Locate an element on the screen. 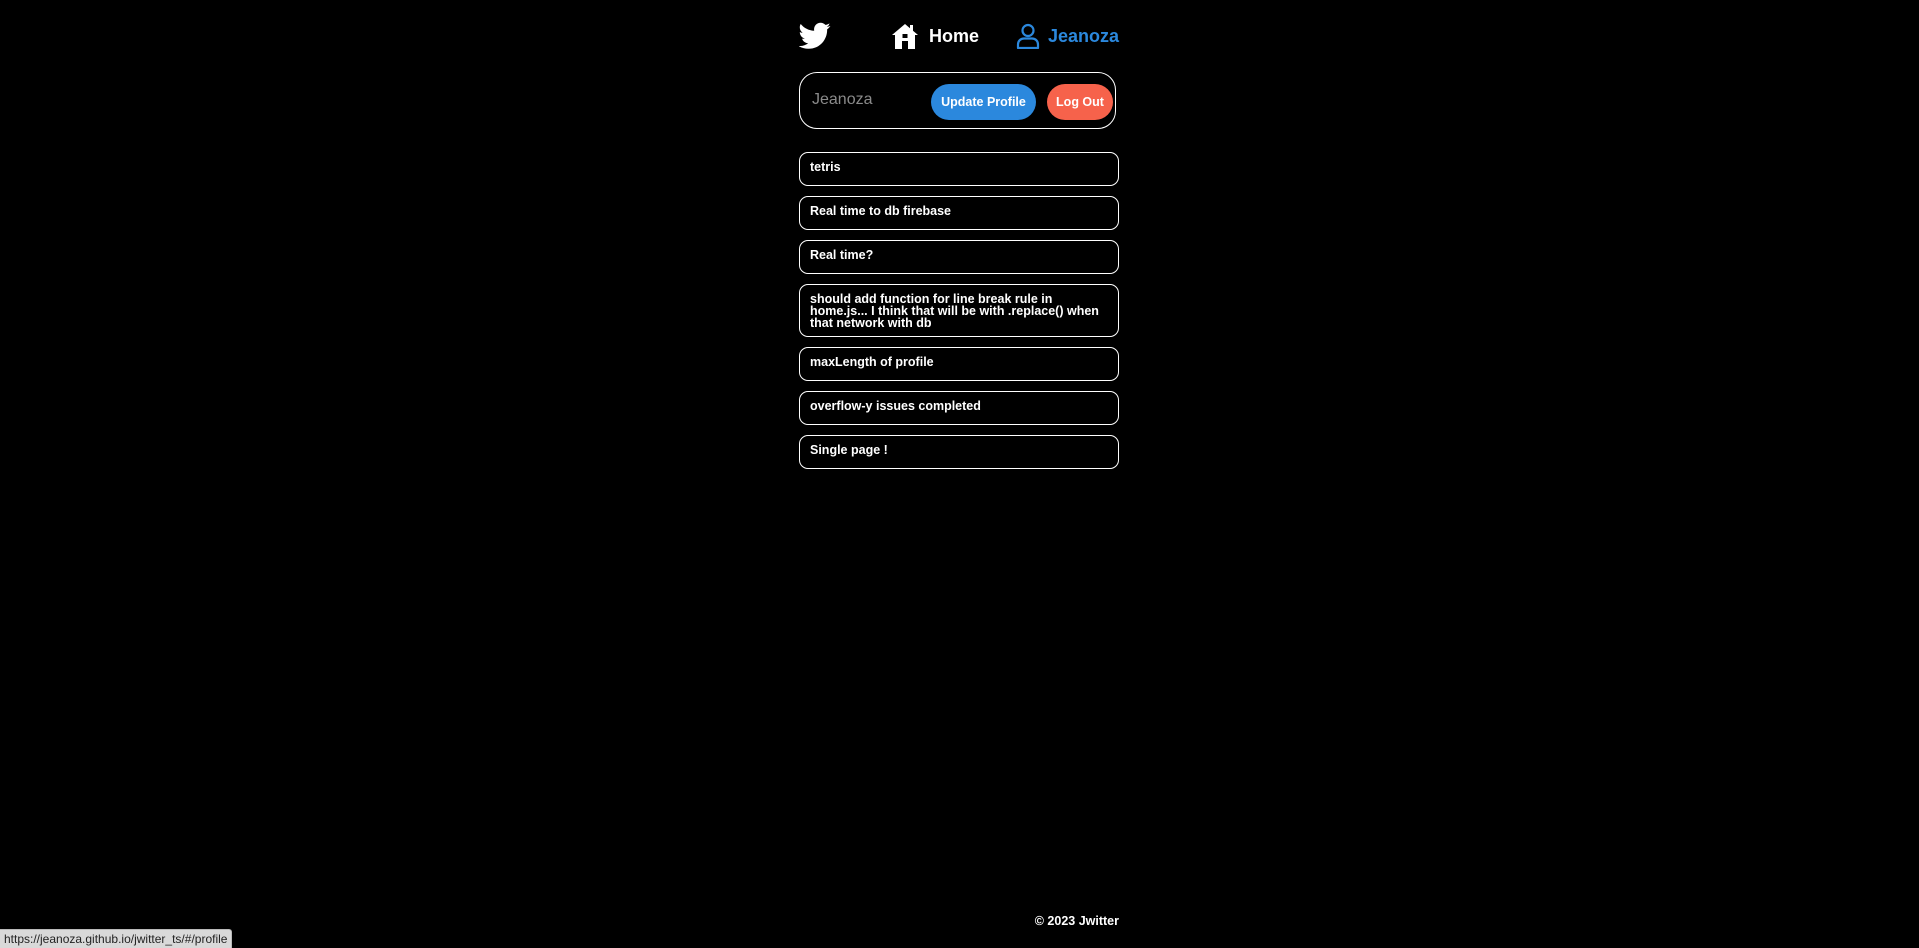  display-name-input is located at coordinates (867, 100).